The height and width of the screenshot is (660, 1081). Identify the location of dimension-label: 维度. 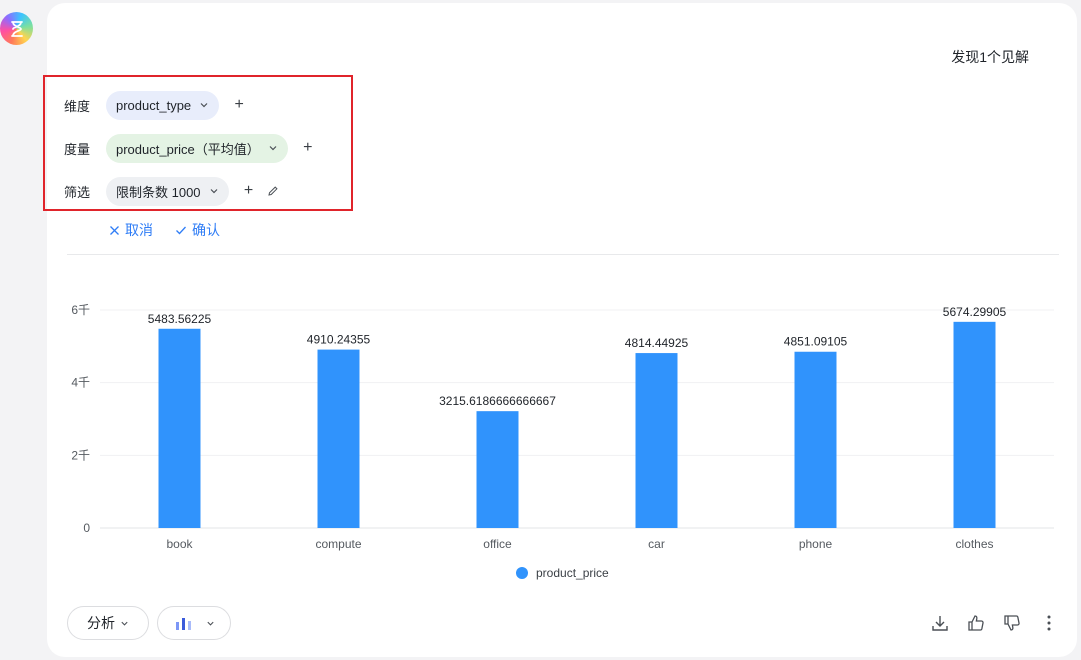
(77, 106).